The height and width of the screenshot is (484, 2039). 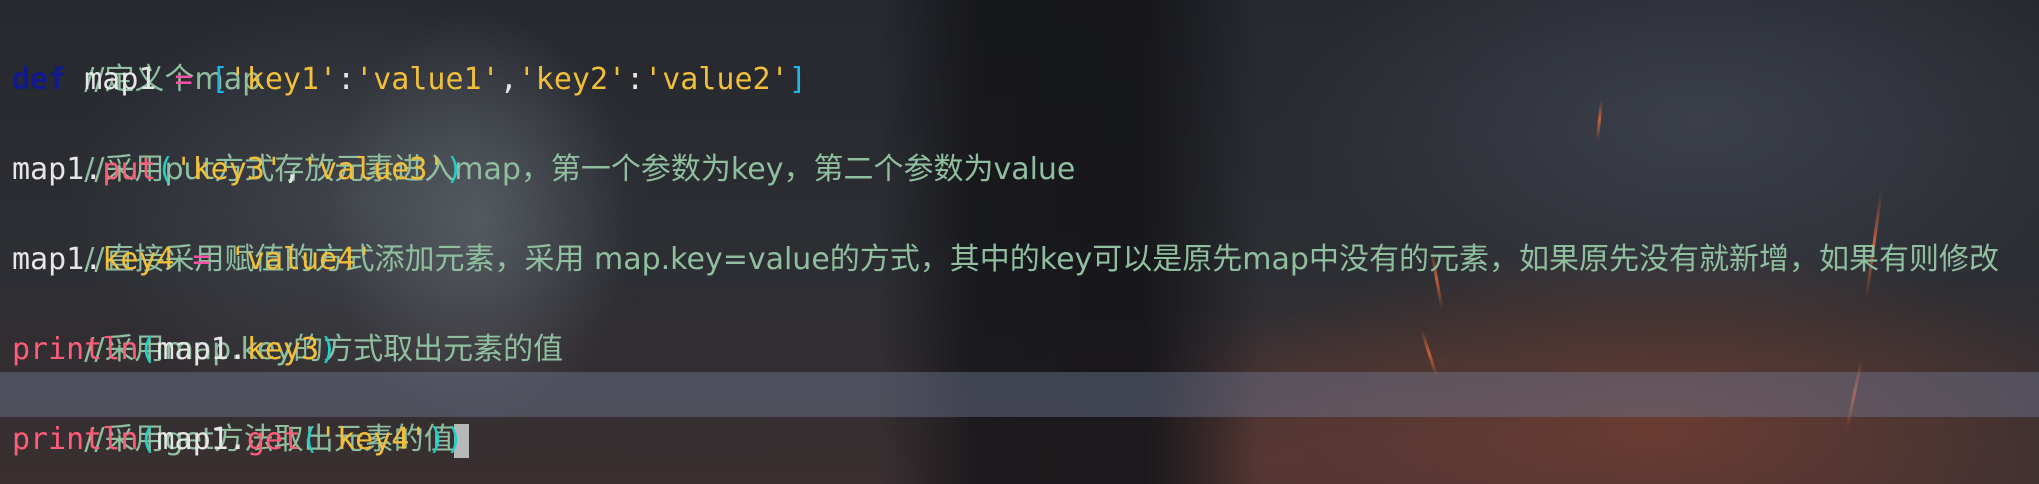 What do you see at coordinates (39, 79) in the screenshot?
I see `keyword-def: def` at bounding box center [39, 79].